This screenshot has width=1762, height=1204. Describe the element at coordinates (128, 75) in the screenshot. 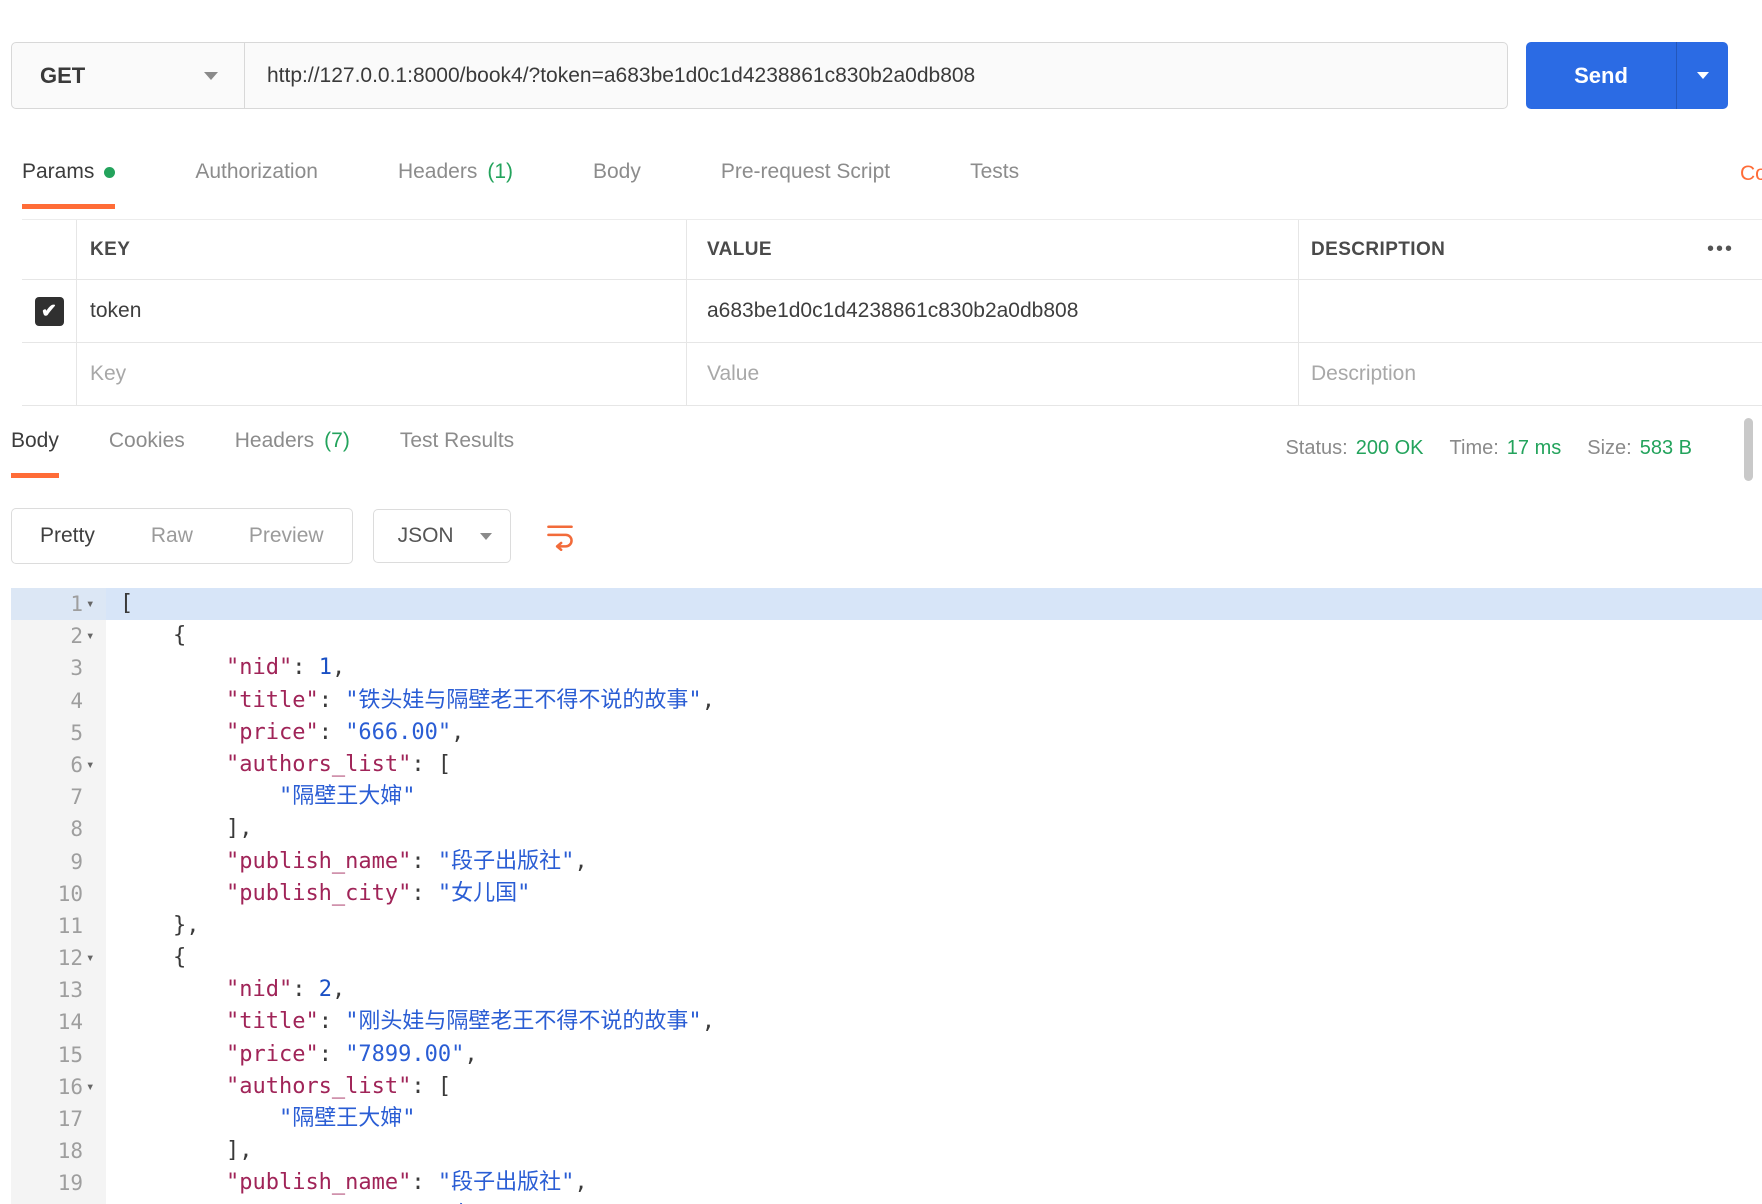

I see `method-select: GET` at that location.